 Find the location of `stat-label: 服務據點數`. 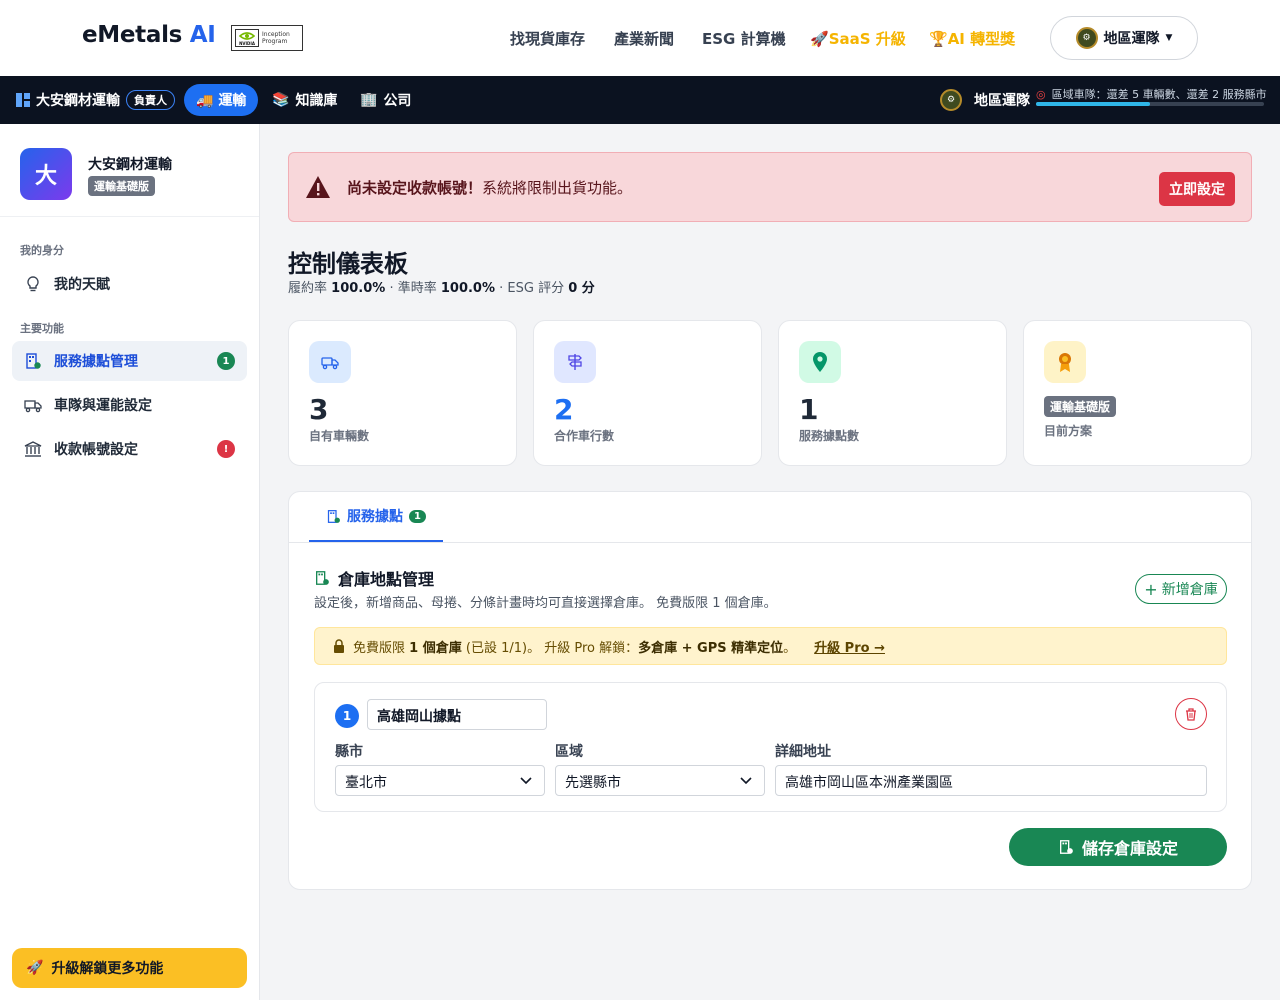

stat-label: 服務據點數 is located at coordinates (829, 436).